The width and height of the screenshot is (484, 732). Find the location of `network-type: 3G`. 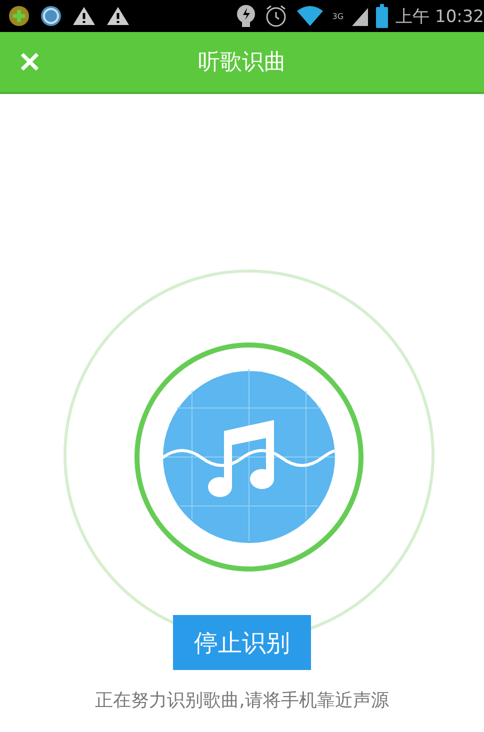

network-type: 3G is located at coordinates (338, 16).